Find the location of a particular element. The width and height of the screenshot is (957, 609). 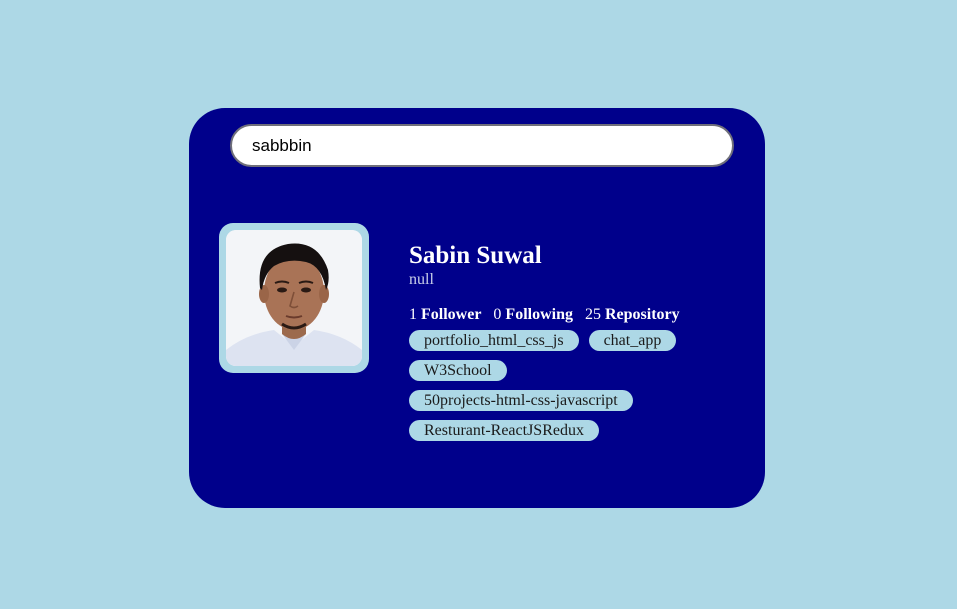

avatar is located at coordinates (294, 298).